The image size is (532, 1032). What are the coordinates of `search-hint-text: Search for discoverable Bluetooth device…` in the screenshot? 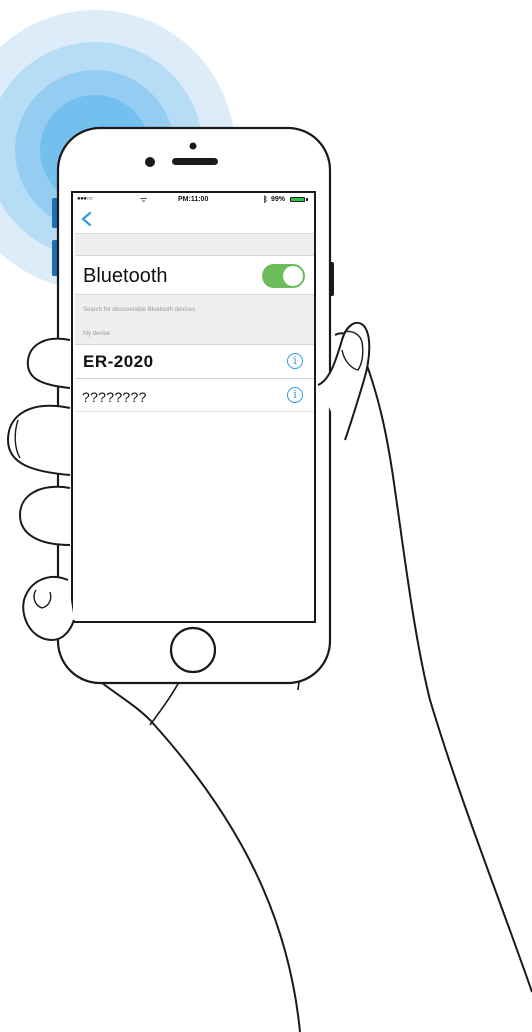 It's located at (139, 310).